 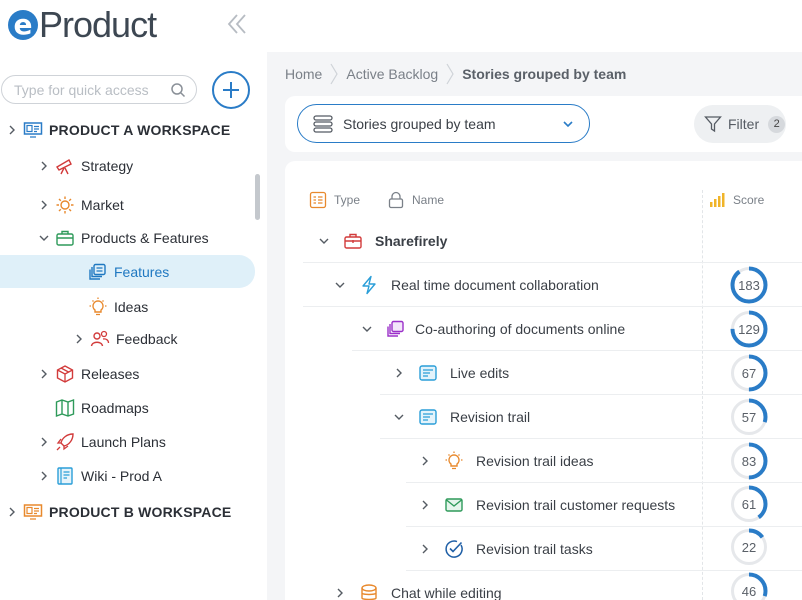 What do you see at coordinates (749, 200) in the screenshot?
I see `column-label: Score` at bounding box center [749, 200].